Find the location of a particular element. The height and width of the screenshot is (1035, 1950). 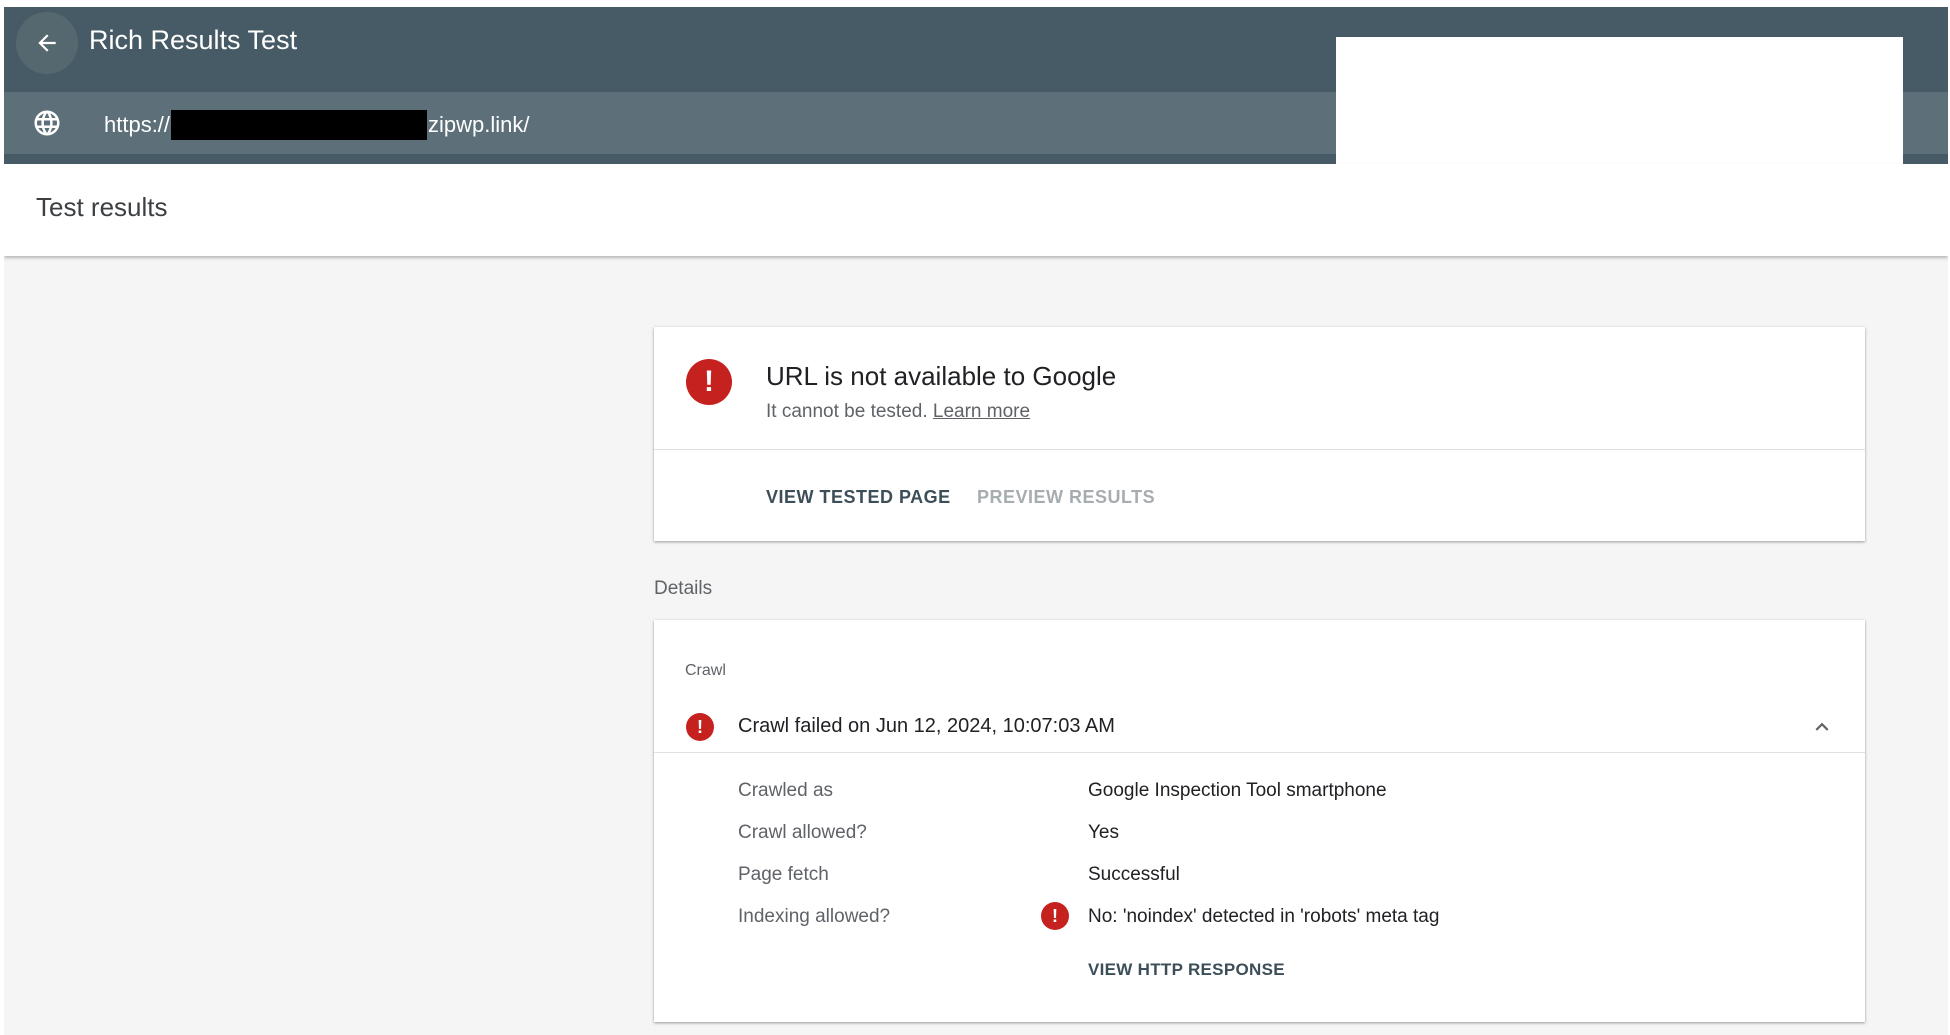

app-title: Rich Results Test is located at coordinates (193, 40).